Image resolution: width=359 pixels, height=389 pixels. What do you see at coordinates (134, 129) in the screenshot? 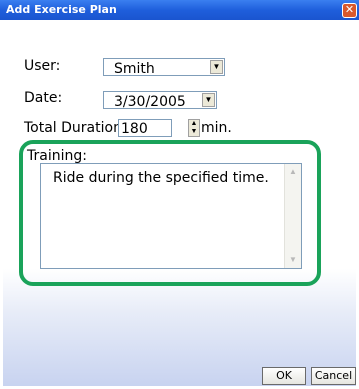
I see `duration-value: 180` at bounding box center [134, 129].